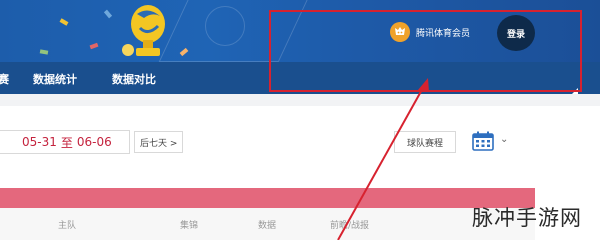 The height and width of the screenshot is (240, 600). Describe the element at coordinates (300, 100) in the screenshot. I see `content-top-strip` at that location.